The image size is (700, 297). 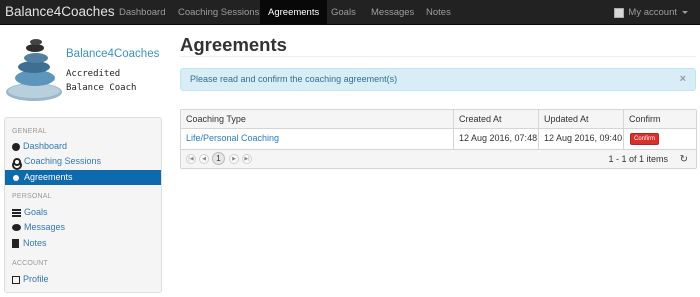 What do you see at coordinates (16, 146) in the screenshot?
I see `tachometer-icon` at bounding box center [16, 146].